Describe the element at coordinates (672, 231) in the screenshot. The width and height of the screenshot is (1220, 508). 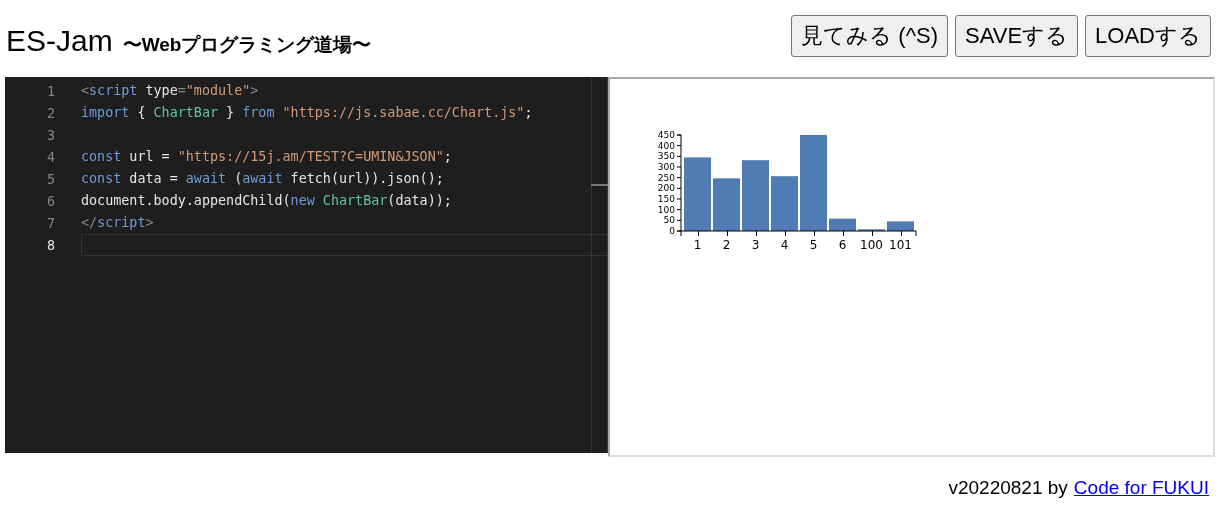
I see `y-tick-label: 0` at that location.